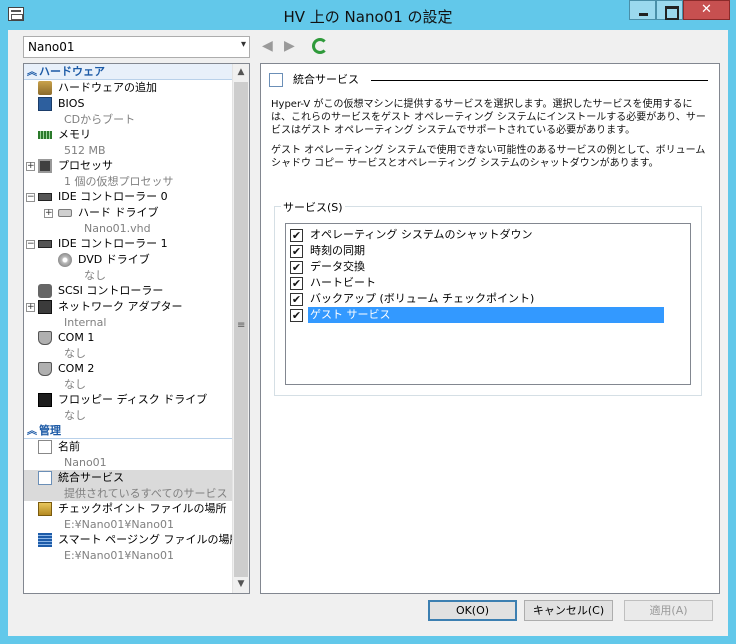 The height and width of the screenshot is (644, 736). I want to click on window-title: HV 上の Nano01 の設定, so click(368, 17).